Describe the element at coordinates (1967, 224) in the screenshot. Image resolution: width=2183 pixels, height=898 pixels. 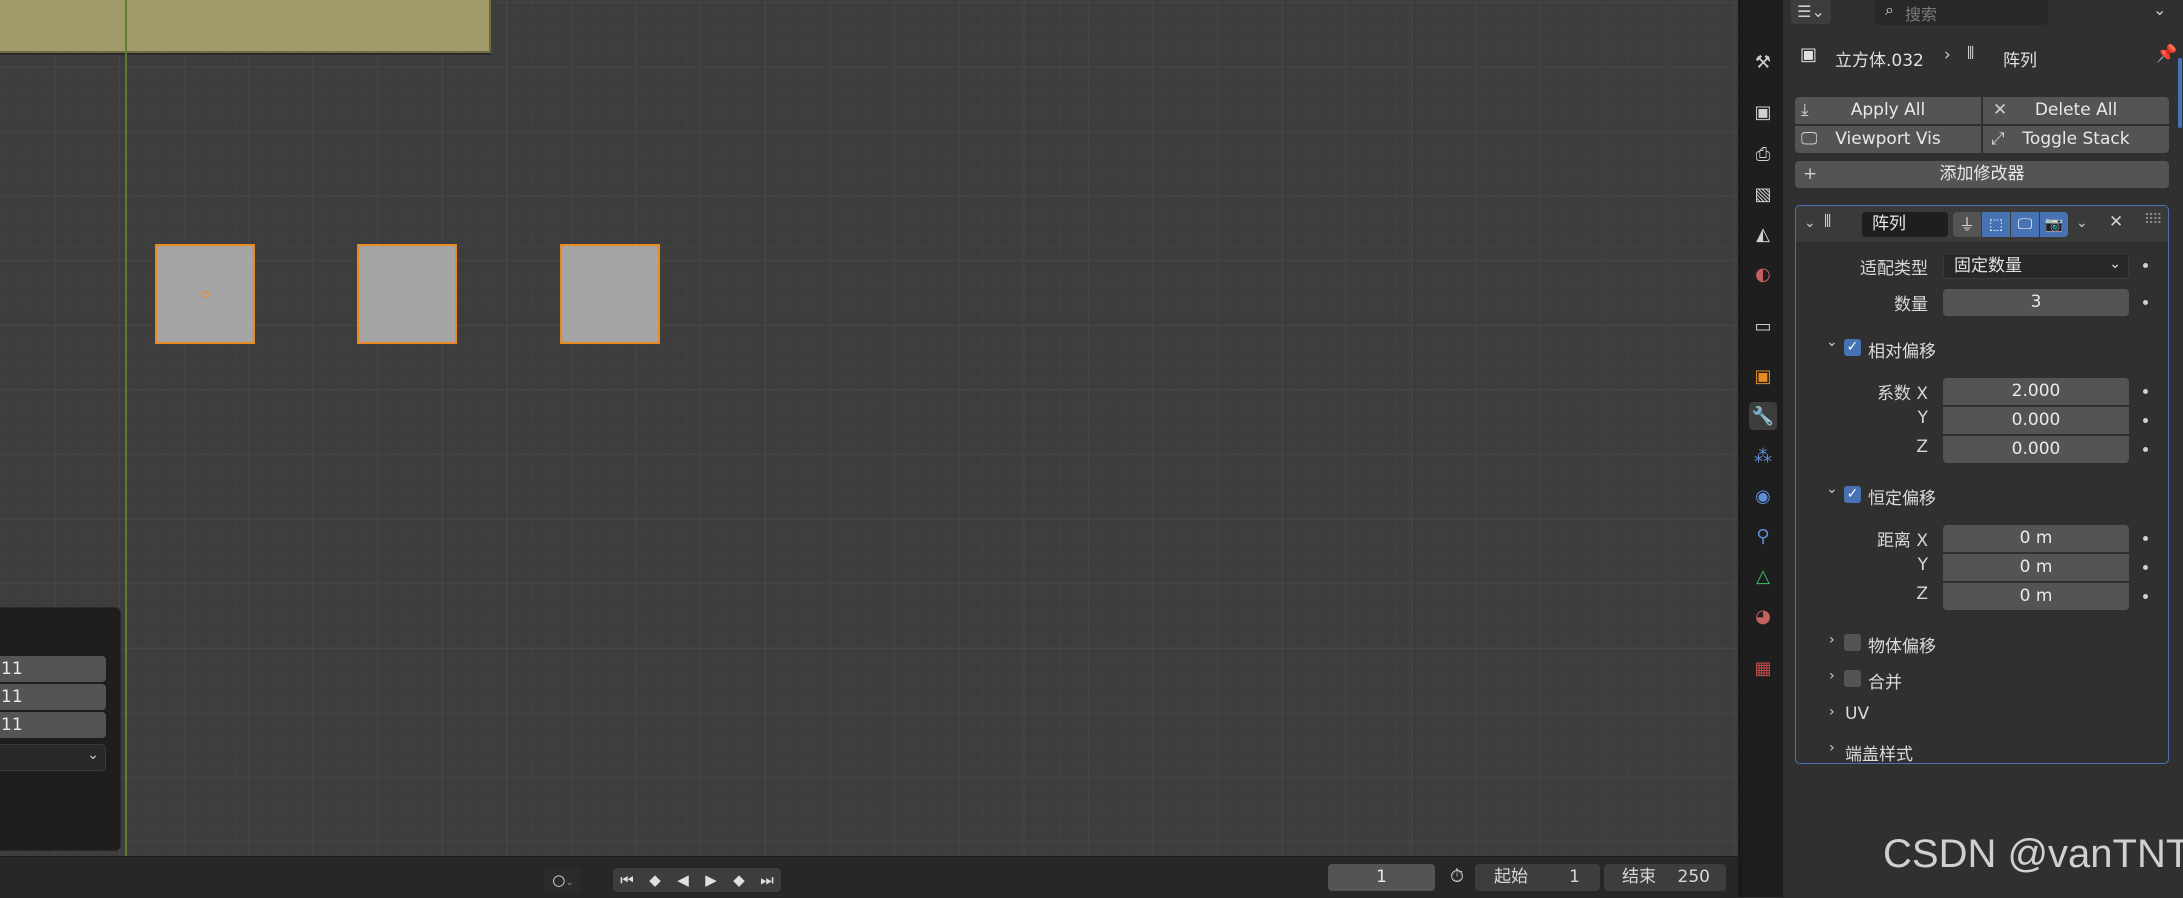
I see `edit-cage-toggle: ⏚` at that location.